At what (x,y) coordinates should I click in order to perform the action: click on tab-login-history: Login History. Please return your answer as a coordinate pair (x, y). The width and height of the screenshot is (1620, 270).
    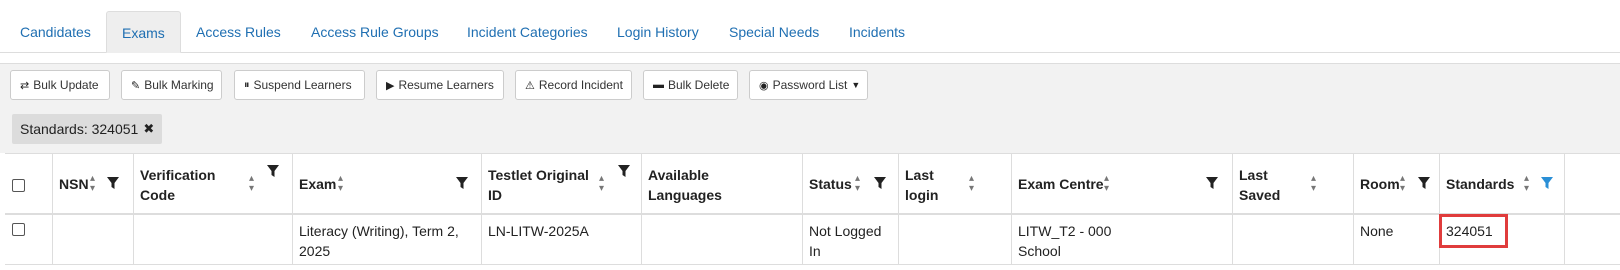
    Looking at the image, I should click on (658, 32).